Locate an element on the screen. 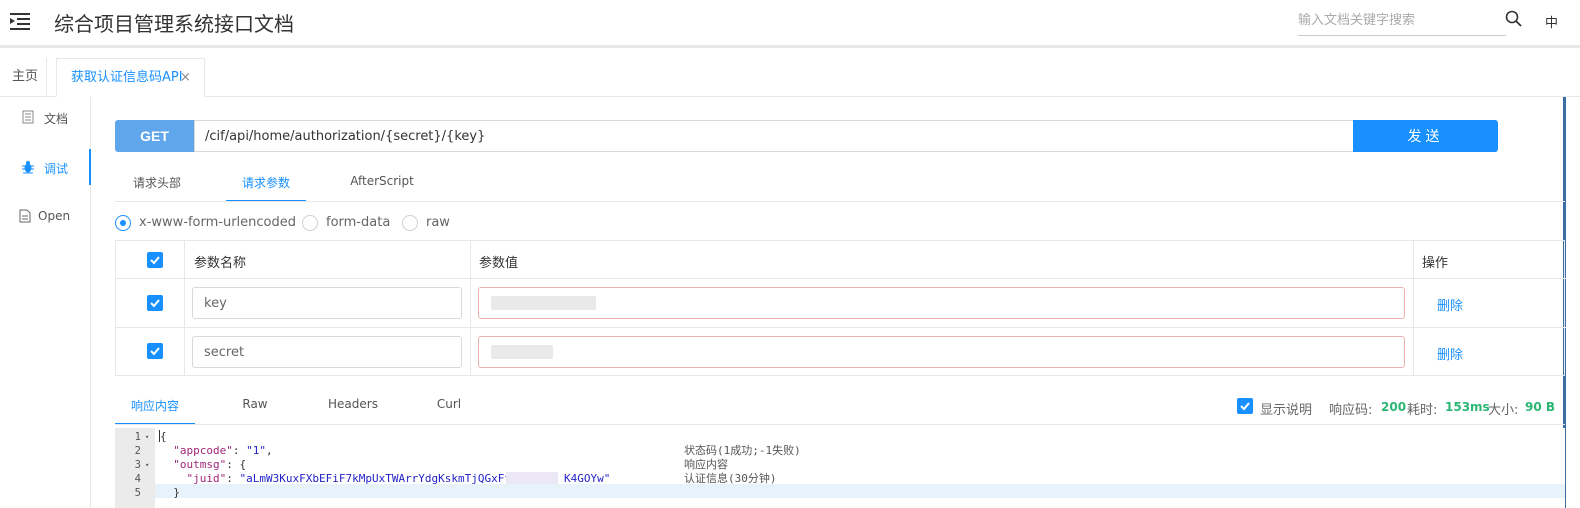  gutter-line: 3 ▾ is located at coordinates (135, 465).